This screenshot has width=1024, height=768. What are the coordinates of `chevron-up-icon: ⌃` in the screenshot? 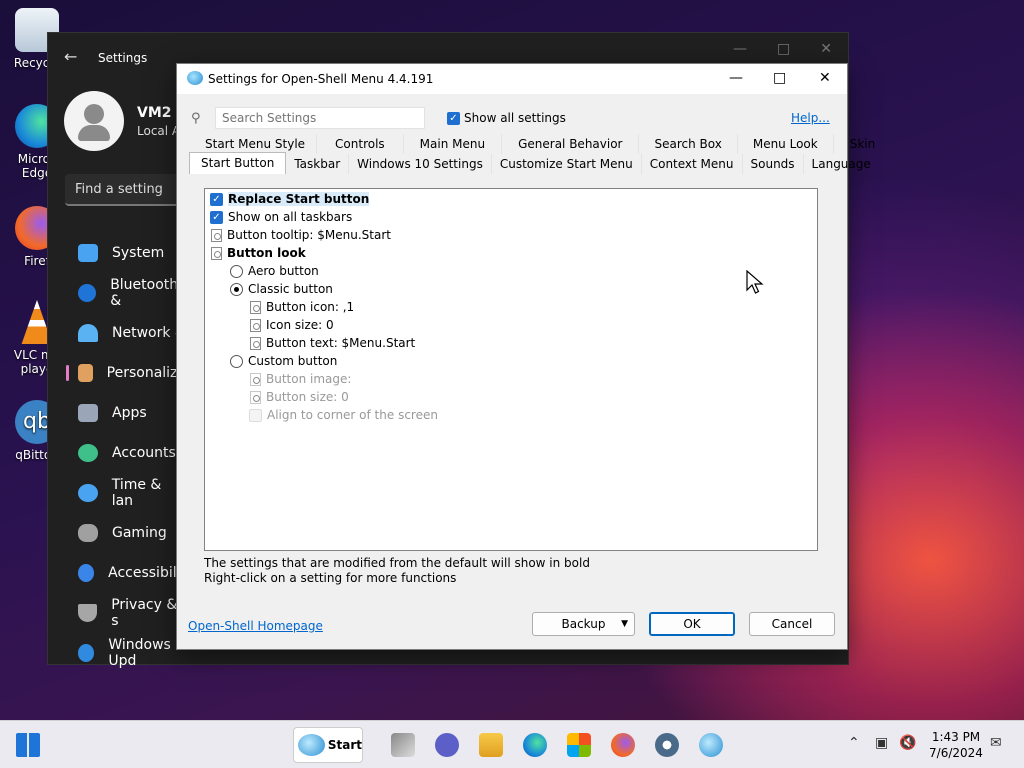 It's located at (854, 743).